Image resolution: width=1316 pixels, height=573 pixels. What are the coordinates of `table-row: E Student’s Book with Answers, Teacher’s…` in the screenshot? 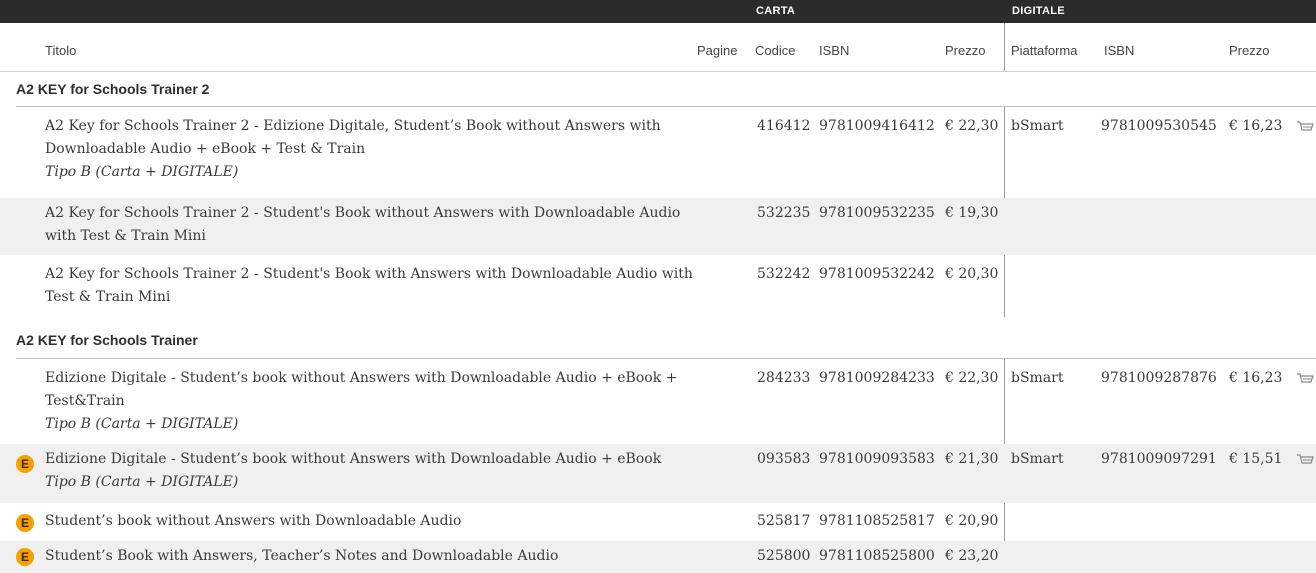 It's located at (658, 557).